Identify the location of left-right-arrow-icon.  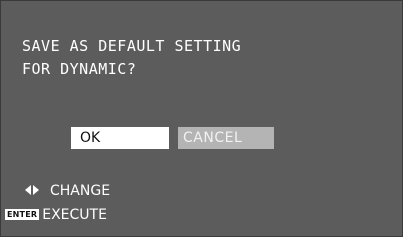
(32, 190).